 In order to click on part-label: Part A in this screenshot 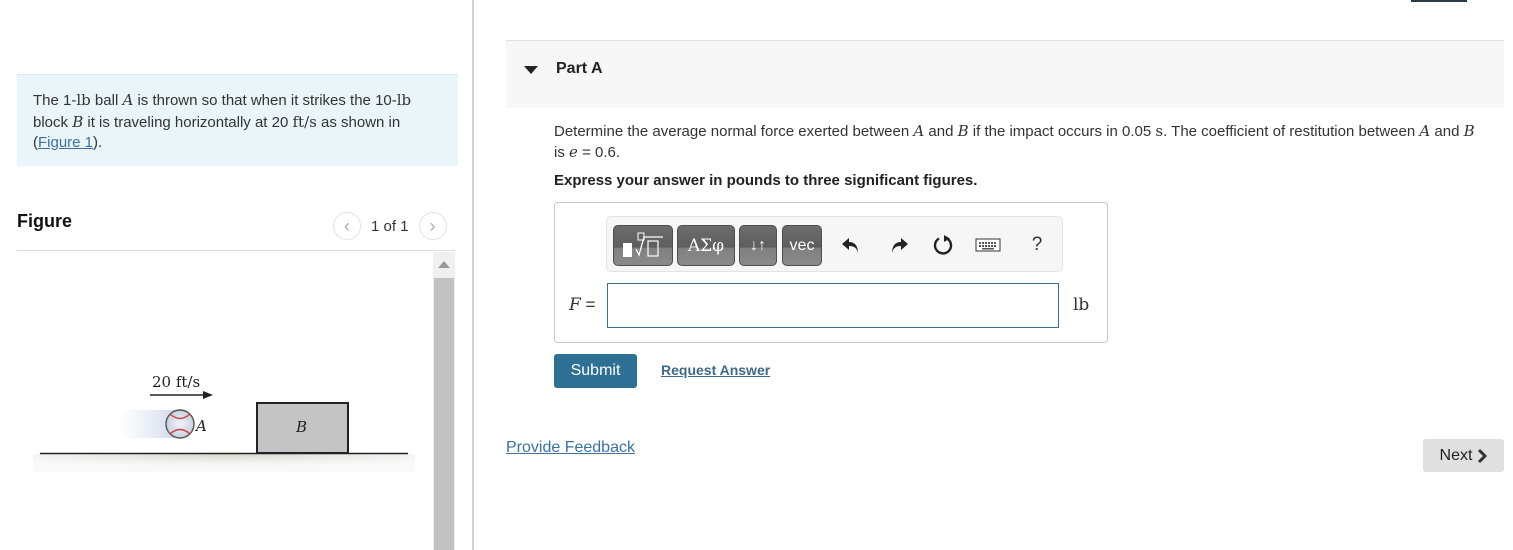, I will do `click(579, 68)`.